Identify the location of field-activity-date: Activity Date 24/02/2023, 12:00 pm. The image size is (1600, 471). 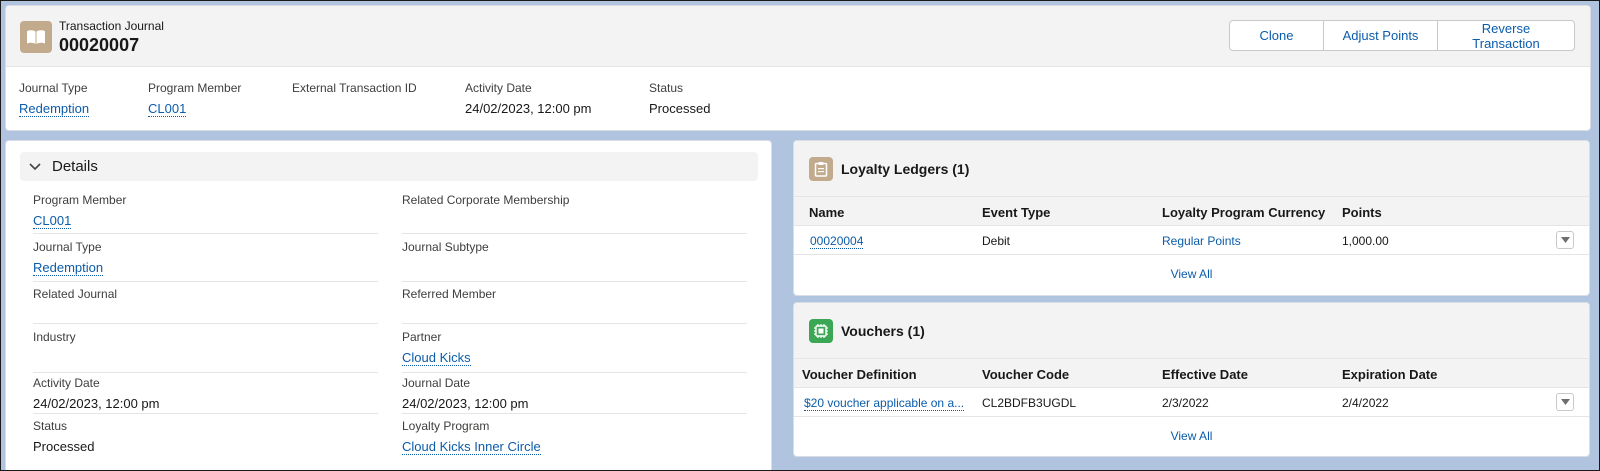
(205, 395).